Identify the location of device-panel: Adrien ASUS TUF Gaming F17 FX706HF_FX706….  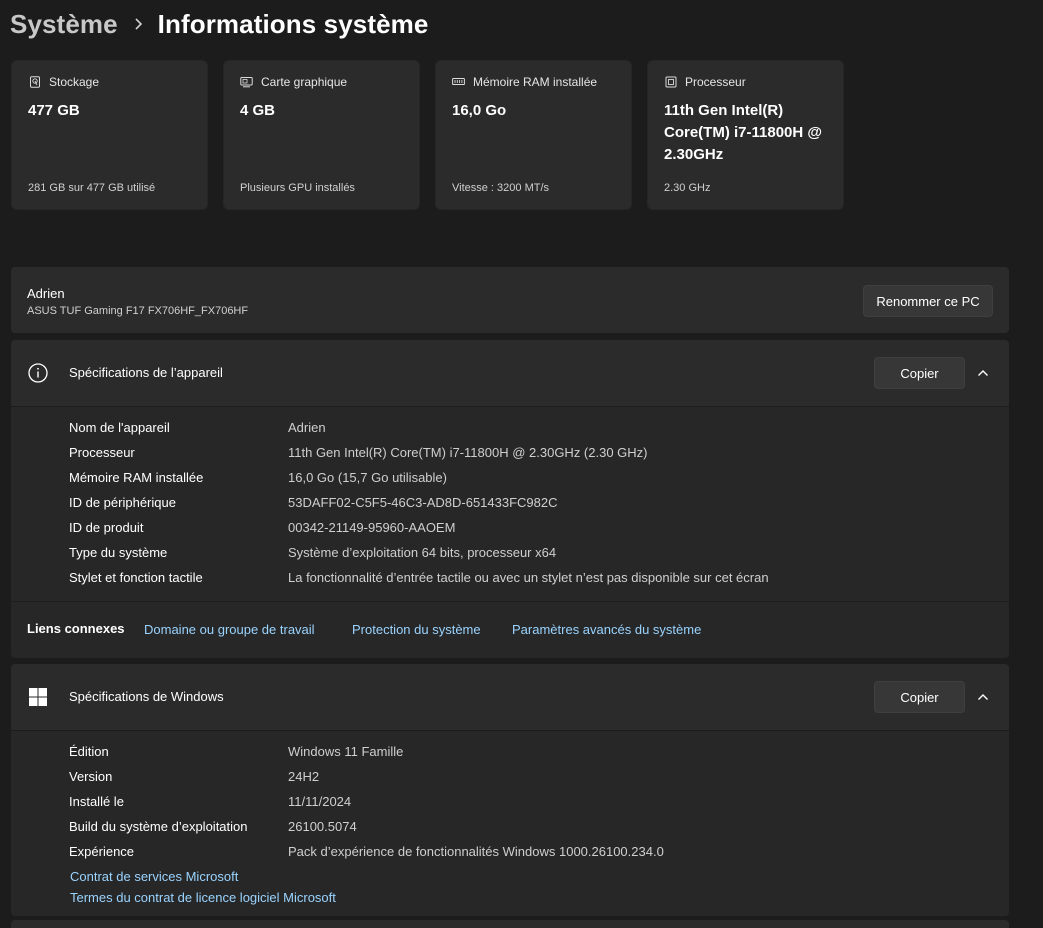
(510, 300).